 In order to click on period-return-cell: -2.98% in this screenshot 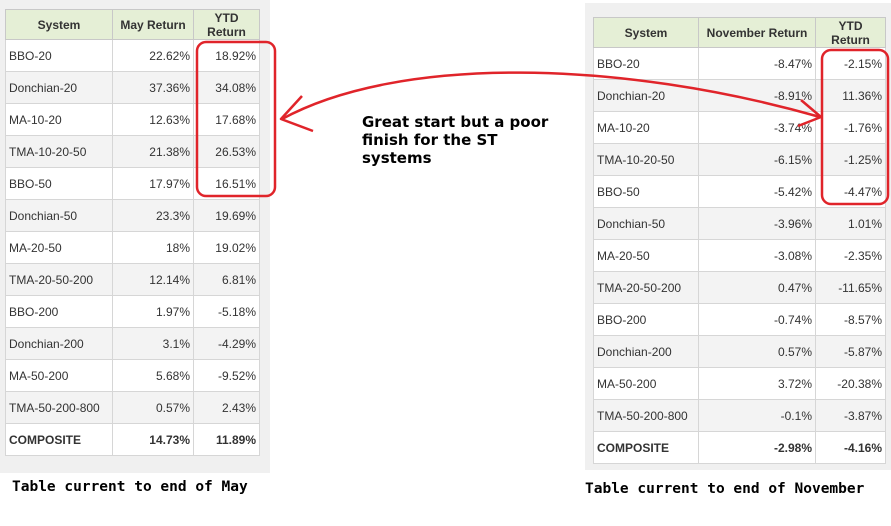, I will do `click(757, 447)`.